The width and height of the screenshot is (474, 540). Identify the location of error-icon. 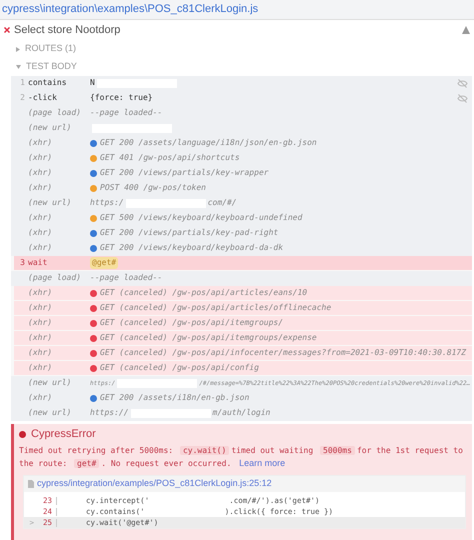
(22, 434).